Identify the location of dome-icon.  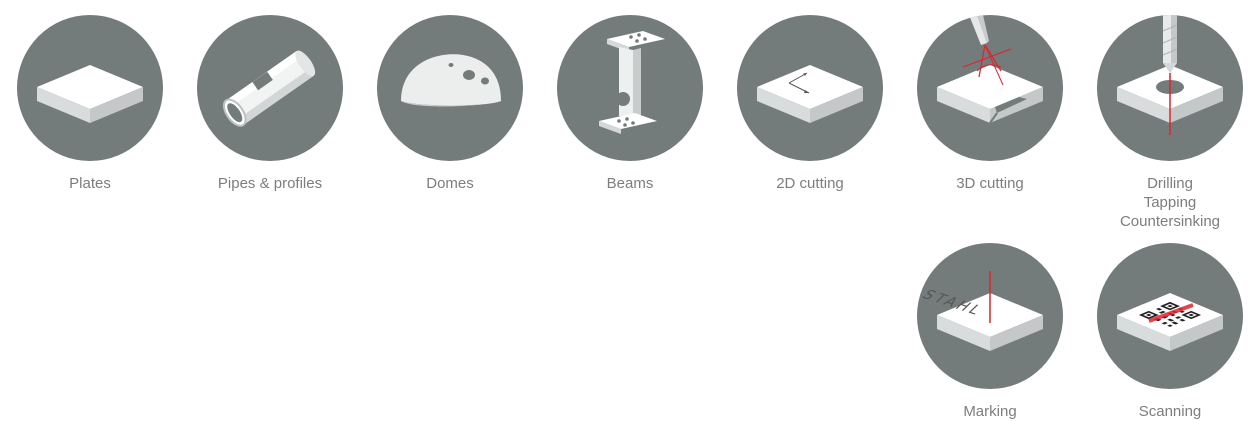
(451, 80).